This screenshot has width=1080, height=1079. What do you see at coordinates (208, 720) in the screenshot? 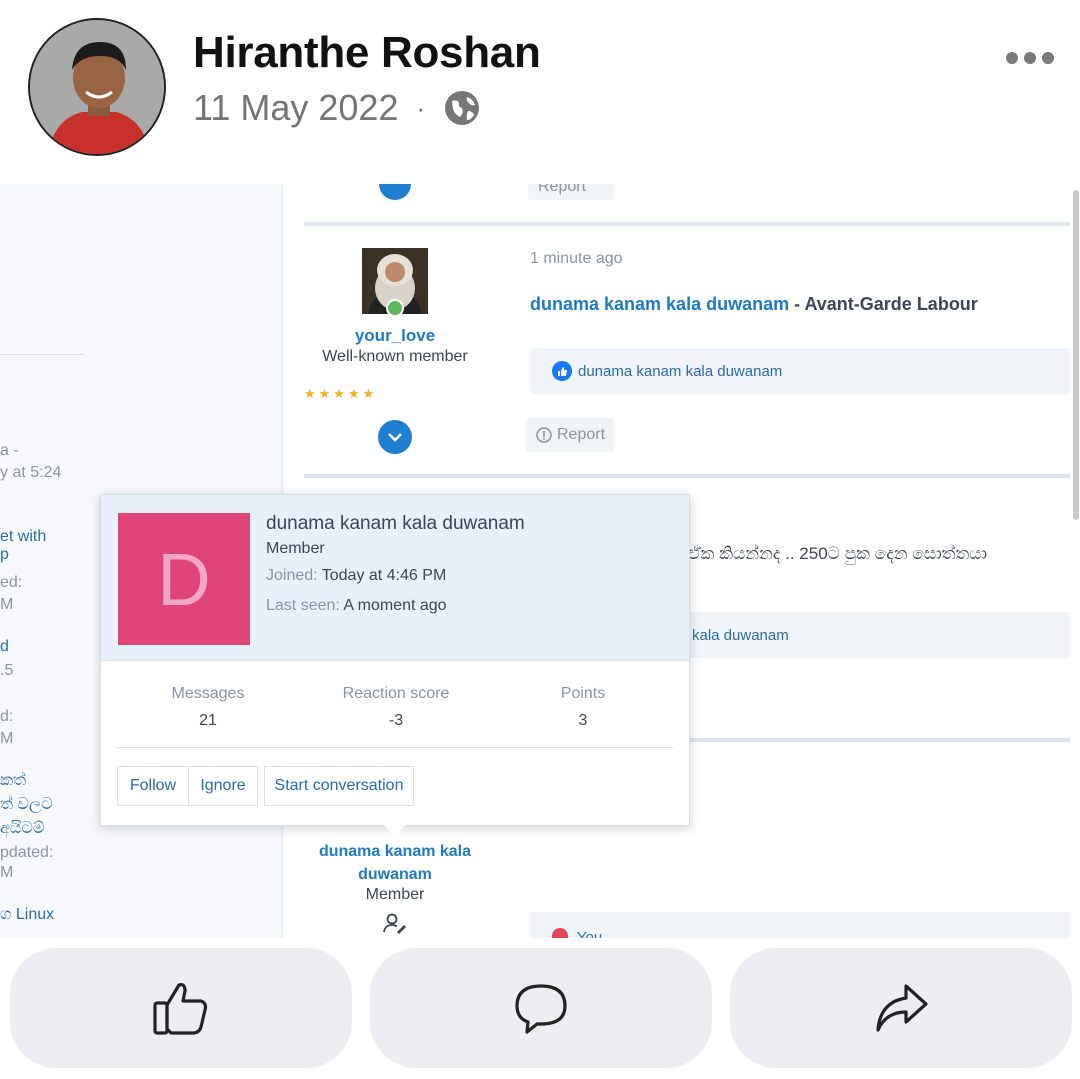
I see `stat-value: 21` at bounding box center [208, 720].